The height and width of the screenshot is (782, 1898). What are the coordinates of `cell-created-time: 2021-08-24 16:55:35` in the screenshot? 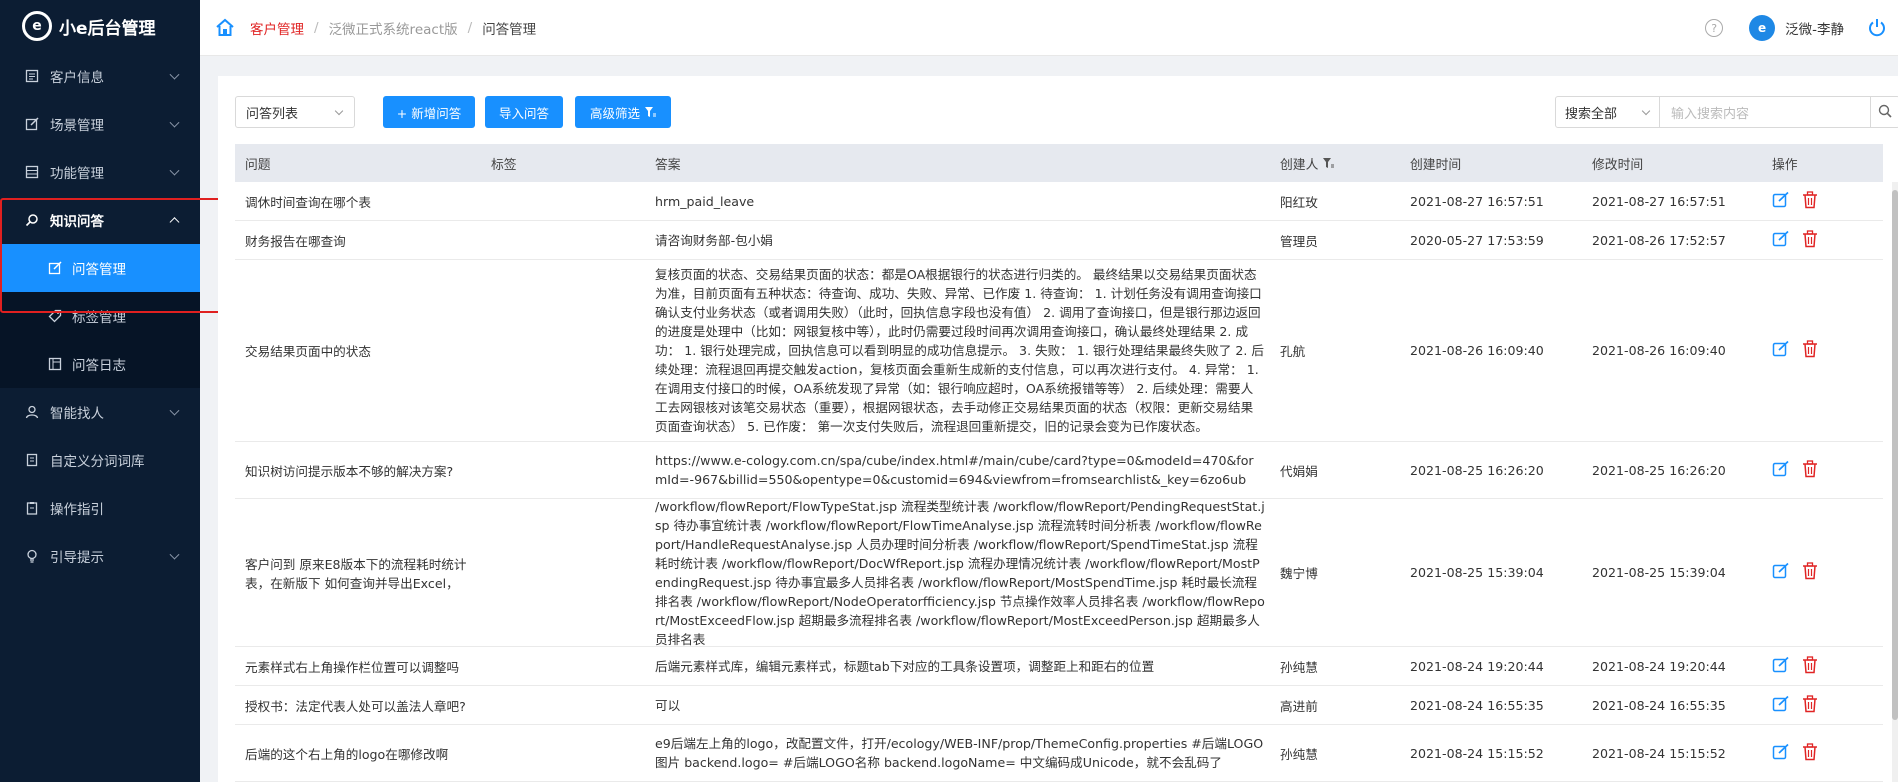 It's located at (1495, 705).